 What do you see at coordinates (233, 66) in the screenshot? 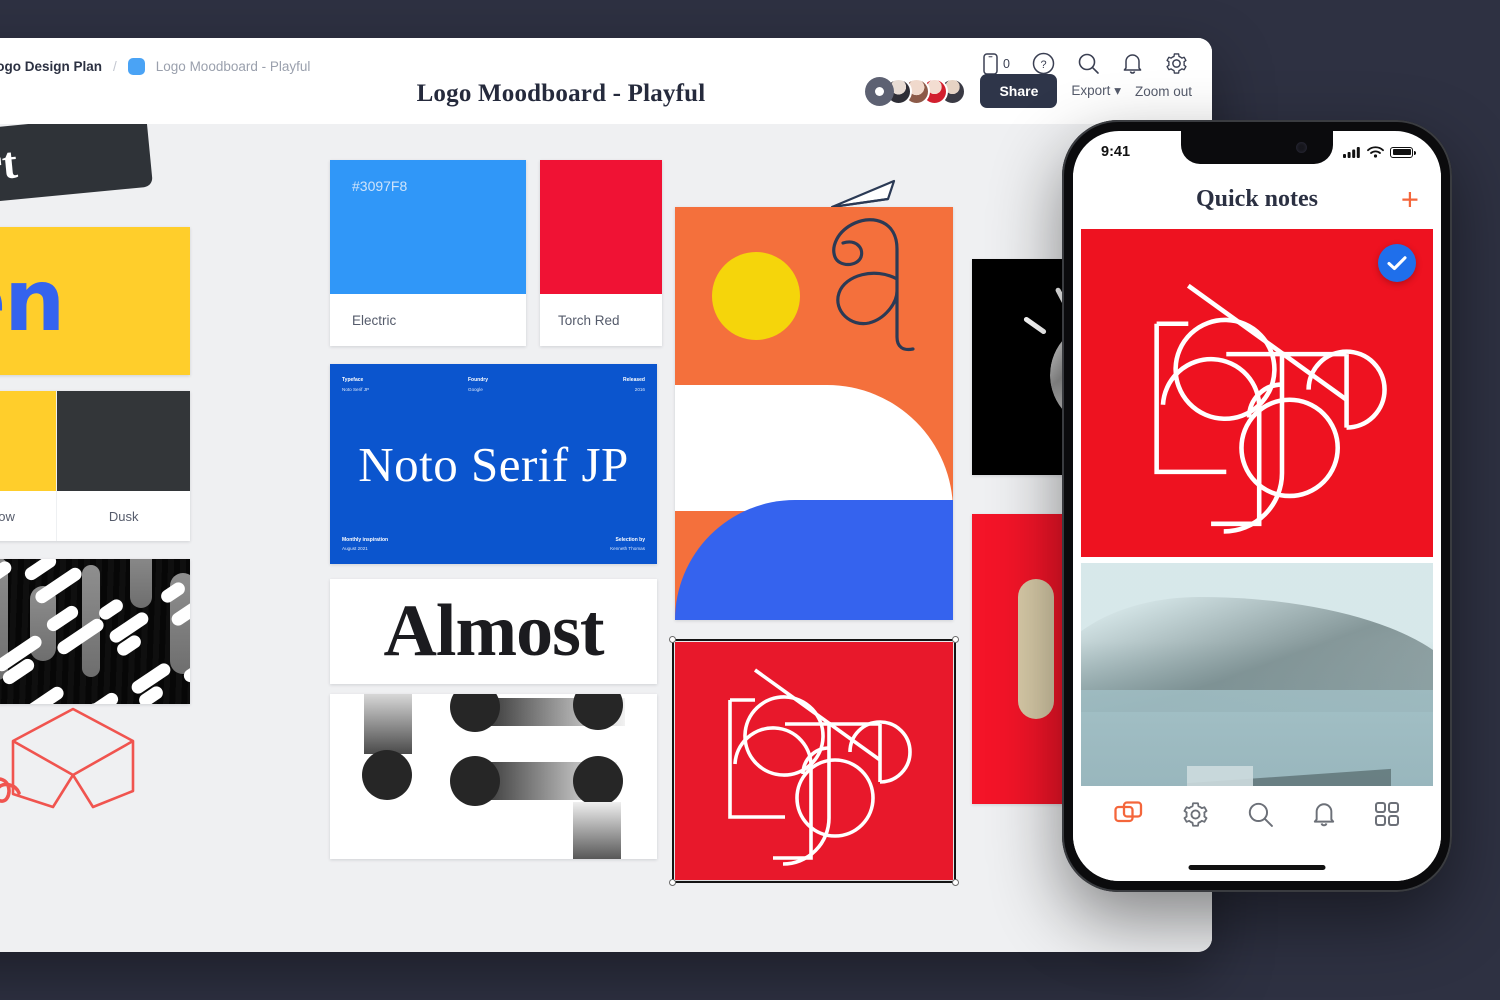
I see `breadcrumb-current: Logo Moodboard - Playful` at bounding box center [233, 66].